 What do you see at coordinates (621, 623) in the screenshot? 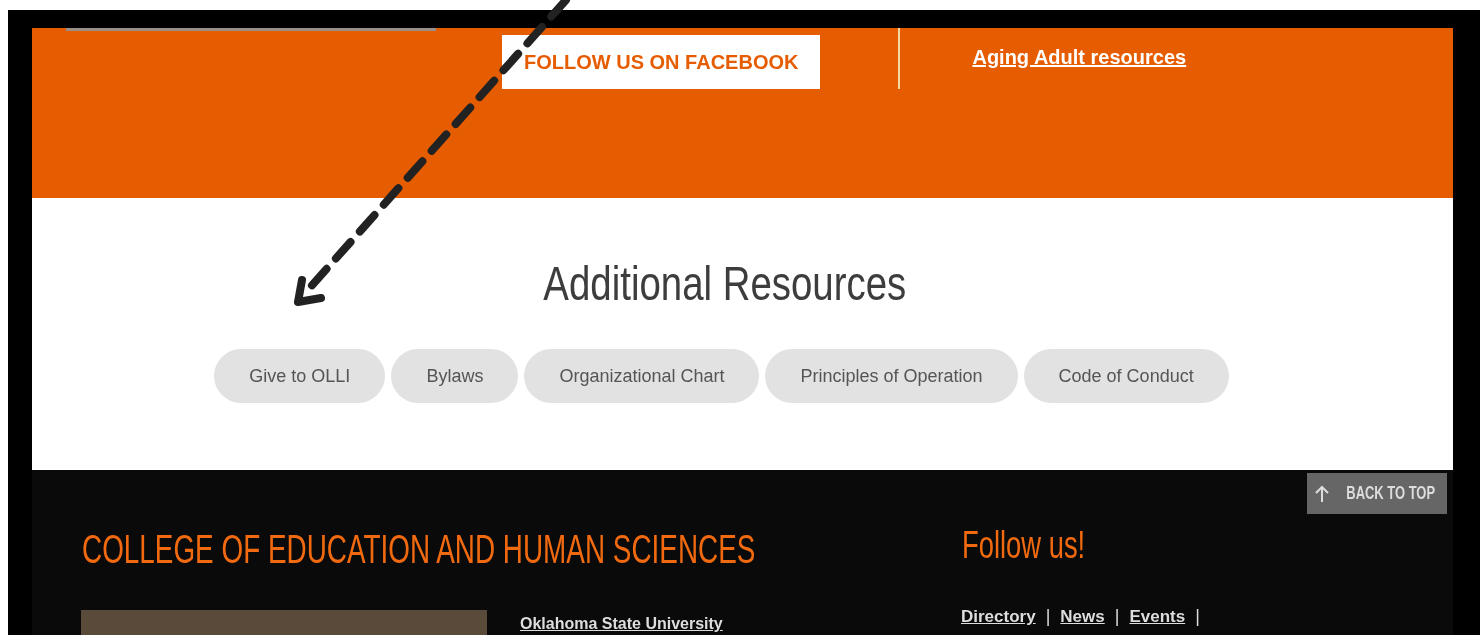
I see `address-link: Oklahoma State University` at bounding box center [621, 623].